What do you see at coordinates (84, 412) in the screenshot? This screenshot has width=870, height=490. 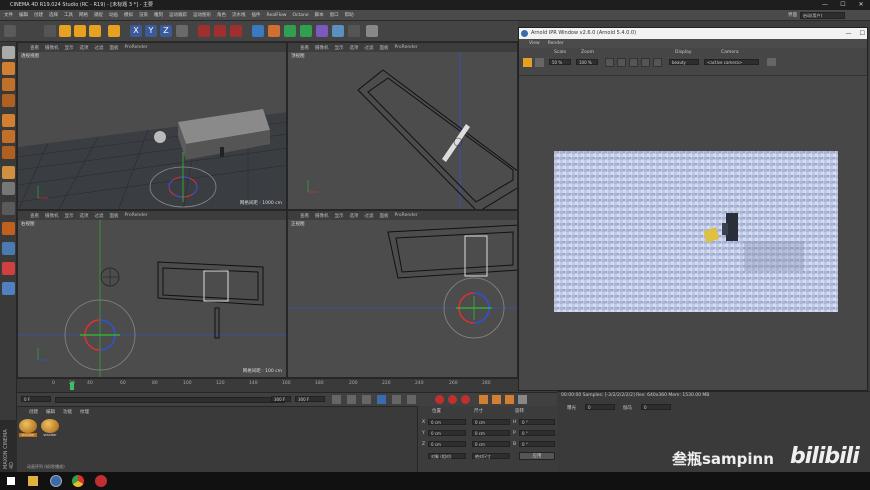 I see `material-menu-texture: 纹理` at bounding box center [84, 412].